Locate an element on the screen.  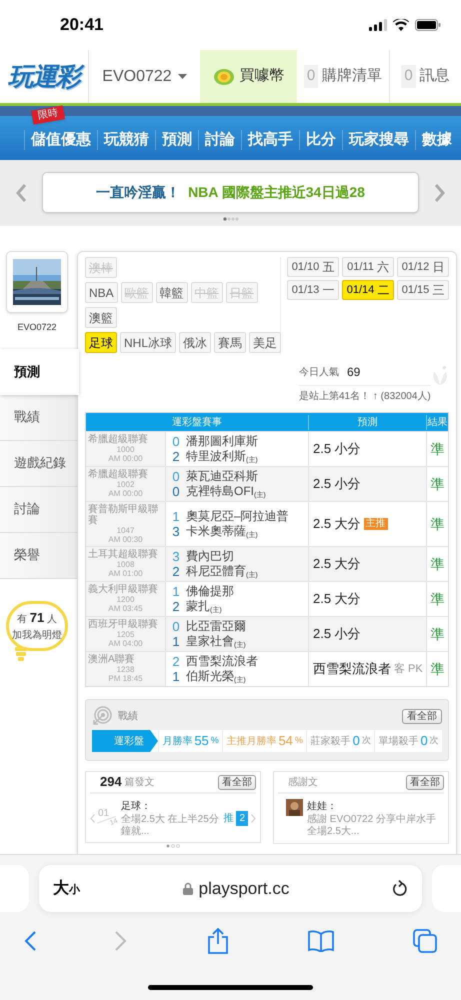
rank-text: 是站上第41名！ ↑ (832004人) is located at coordinates (365, 397).